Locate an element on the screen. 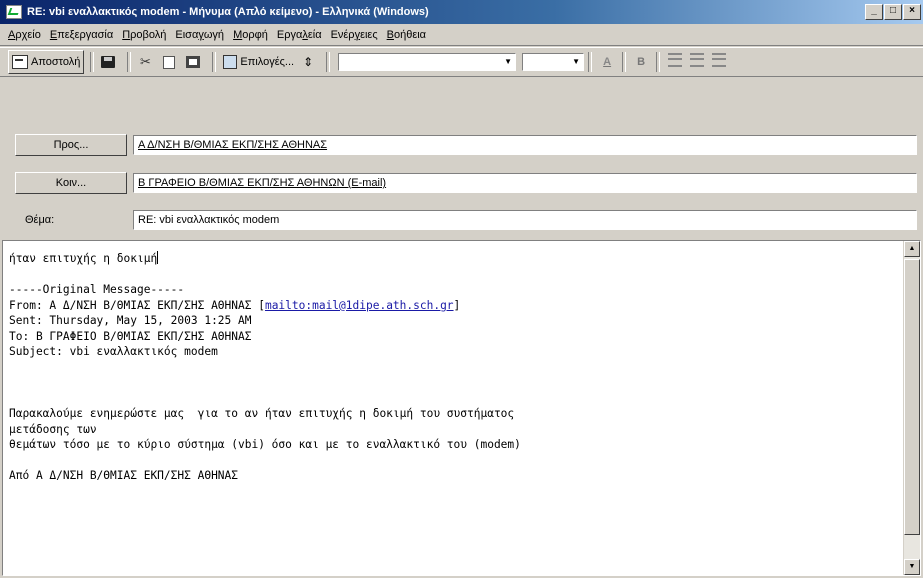 The image size is (923, 578). bullet-list-icon is located at coordinates (719, 60).